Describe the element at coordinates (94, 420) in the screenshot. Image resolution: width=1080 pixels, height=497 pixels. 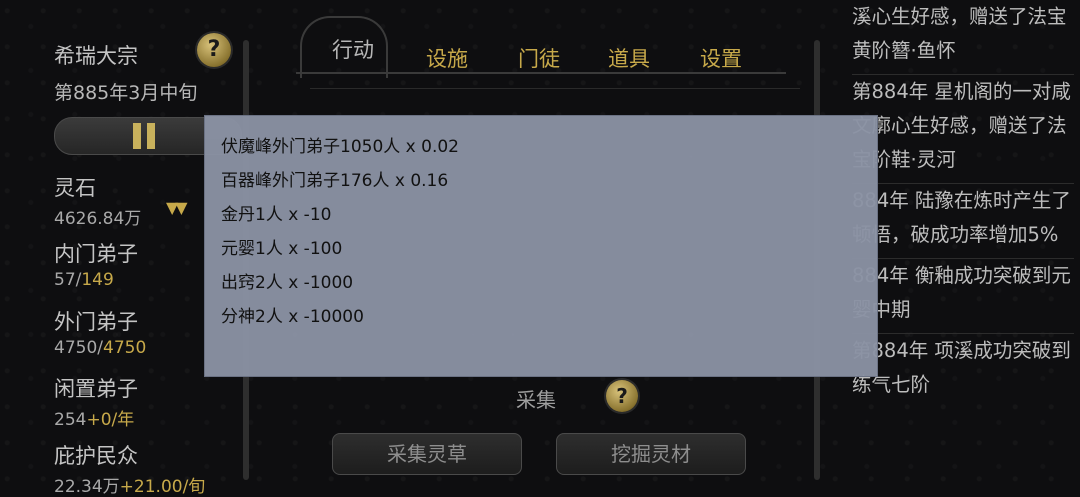
I see `stat-value: 254+0/年` at that location.